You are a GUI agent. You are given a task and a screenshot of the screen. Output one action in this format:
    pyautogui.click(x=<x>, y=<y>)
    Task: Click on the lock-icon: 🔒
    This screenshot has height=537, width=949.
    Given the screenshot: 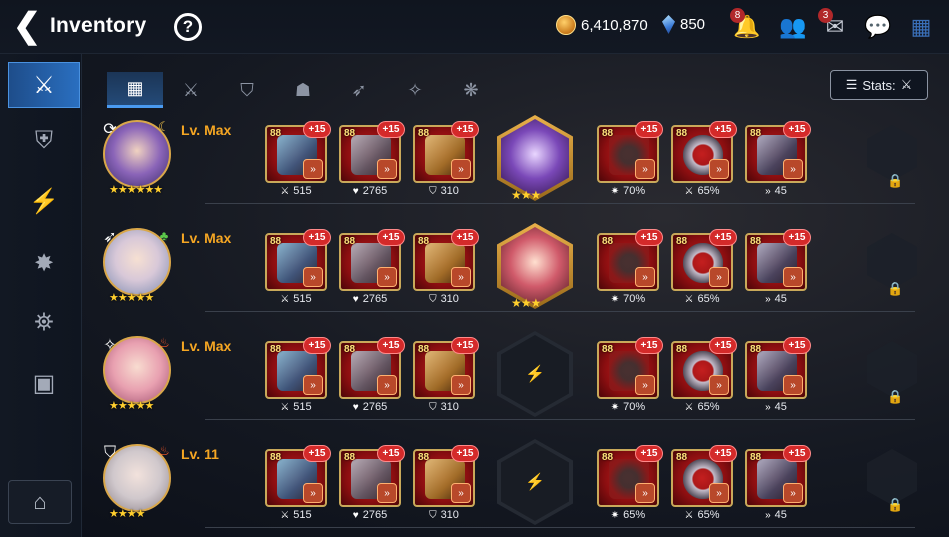 What is the action you would take?
    pyautogui.click(x=895, y=288)
    